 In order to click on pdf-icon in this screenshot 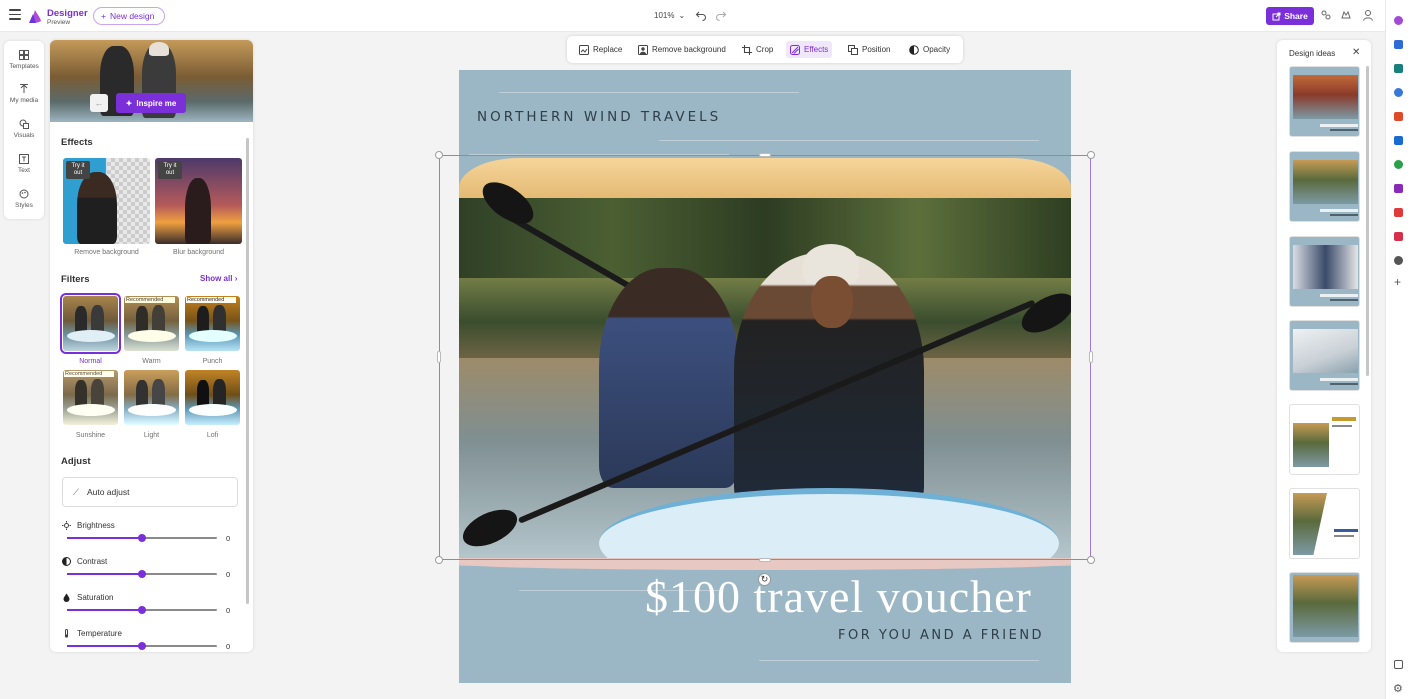, I will do `click(1398, 236)`.